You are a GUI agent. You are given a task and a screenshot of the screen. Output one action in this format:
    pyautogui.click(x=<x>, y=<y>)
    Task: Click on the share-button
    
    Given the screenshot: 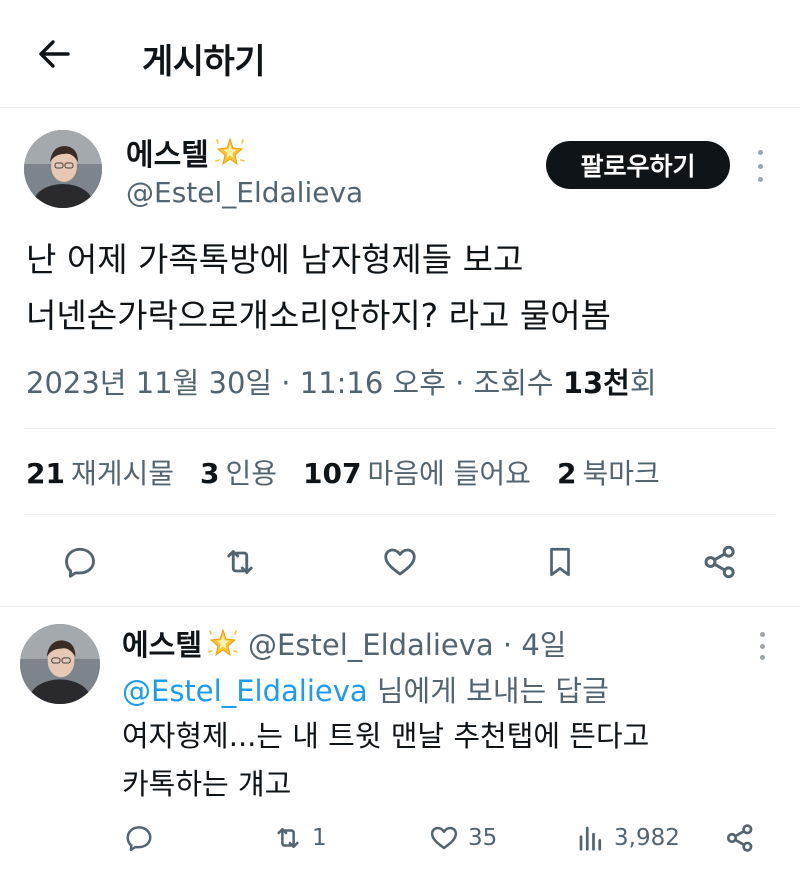 What is the action you would take?
    pyautogui.click(x=720, y=562)
    